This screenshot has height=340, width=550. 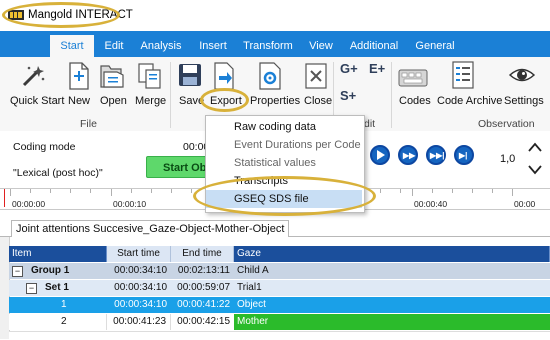 What do you see at coordinates (415, 101) in the screenshot?
I see `codes-button: Codes` at bounding box center [415, 101].